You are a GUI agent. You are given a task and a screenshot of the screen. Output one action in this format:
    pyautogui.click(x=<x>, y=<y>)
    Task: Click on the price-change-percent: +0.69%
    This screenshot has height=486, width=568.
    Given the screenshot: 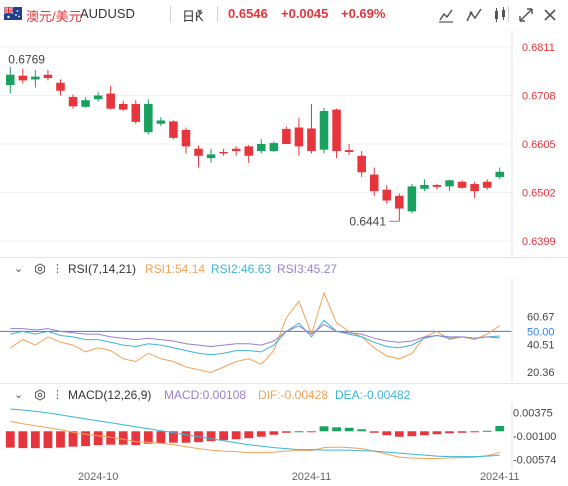 What is the action you would take?
    pyautogui.click(x=363, y=13)
    